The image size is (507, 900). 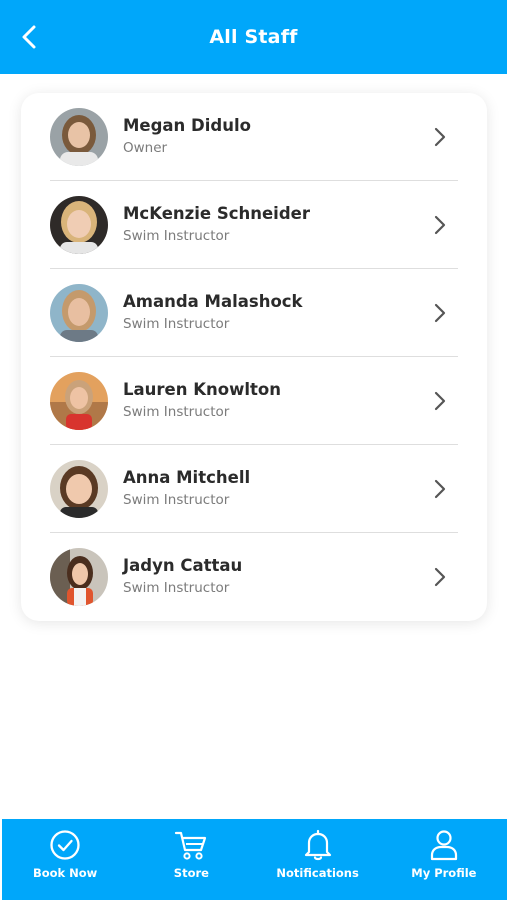 What do you see at coordinates (183, 565) in the screenshot?
I see `staff-name: Jadyn Cattau` at bounding box center [183, 565].